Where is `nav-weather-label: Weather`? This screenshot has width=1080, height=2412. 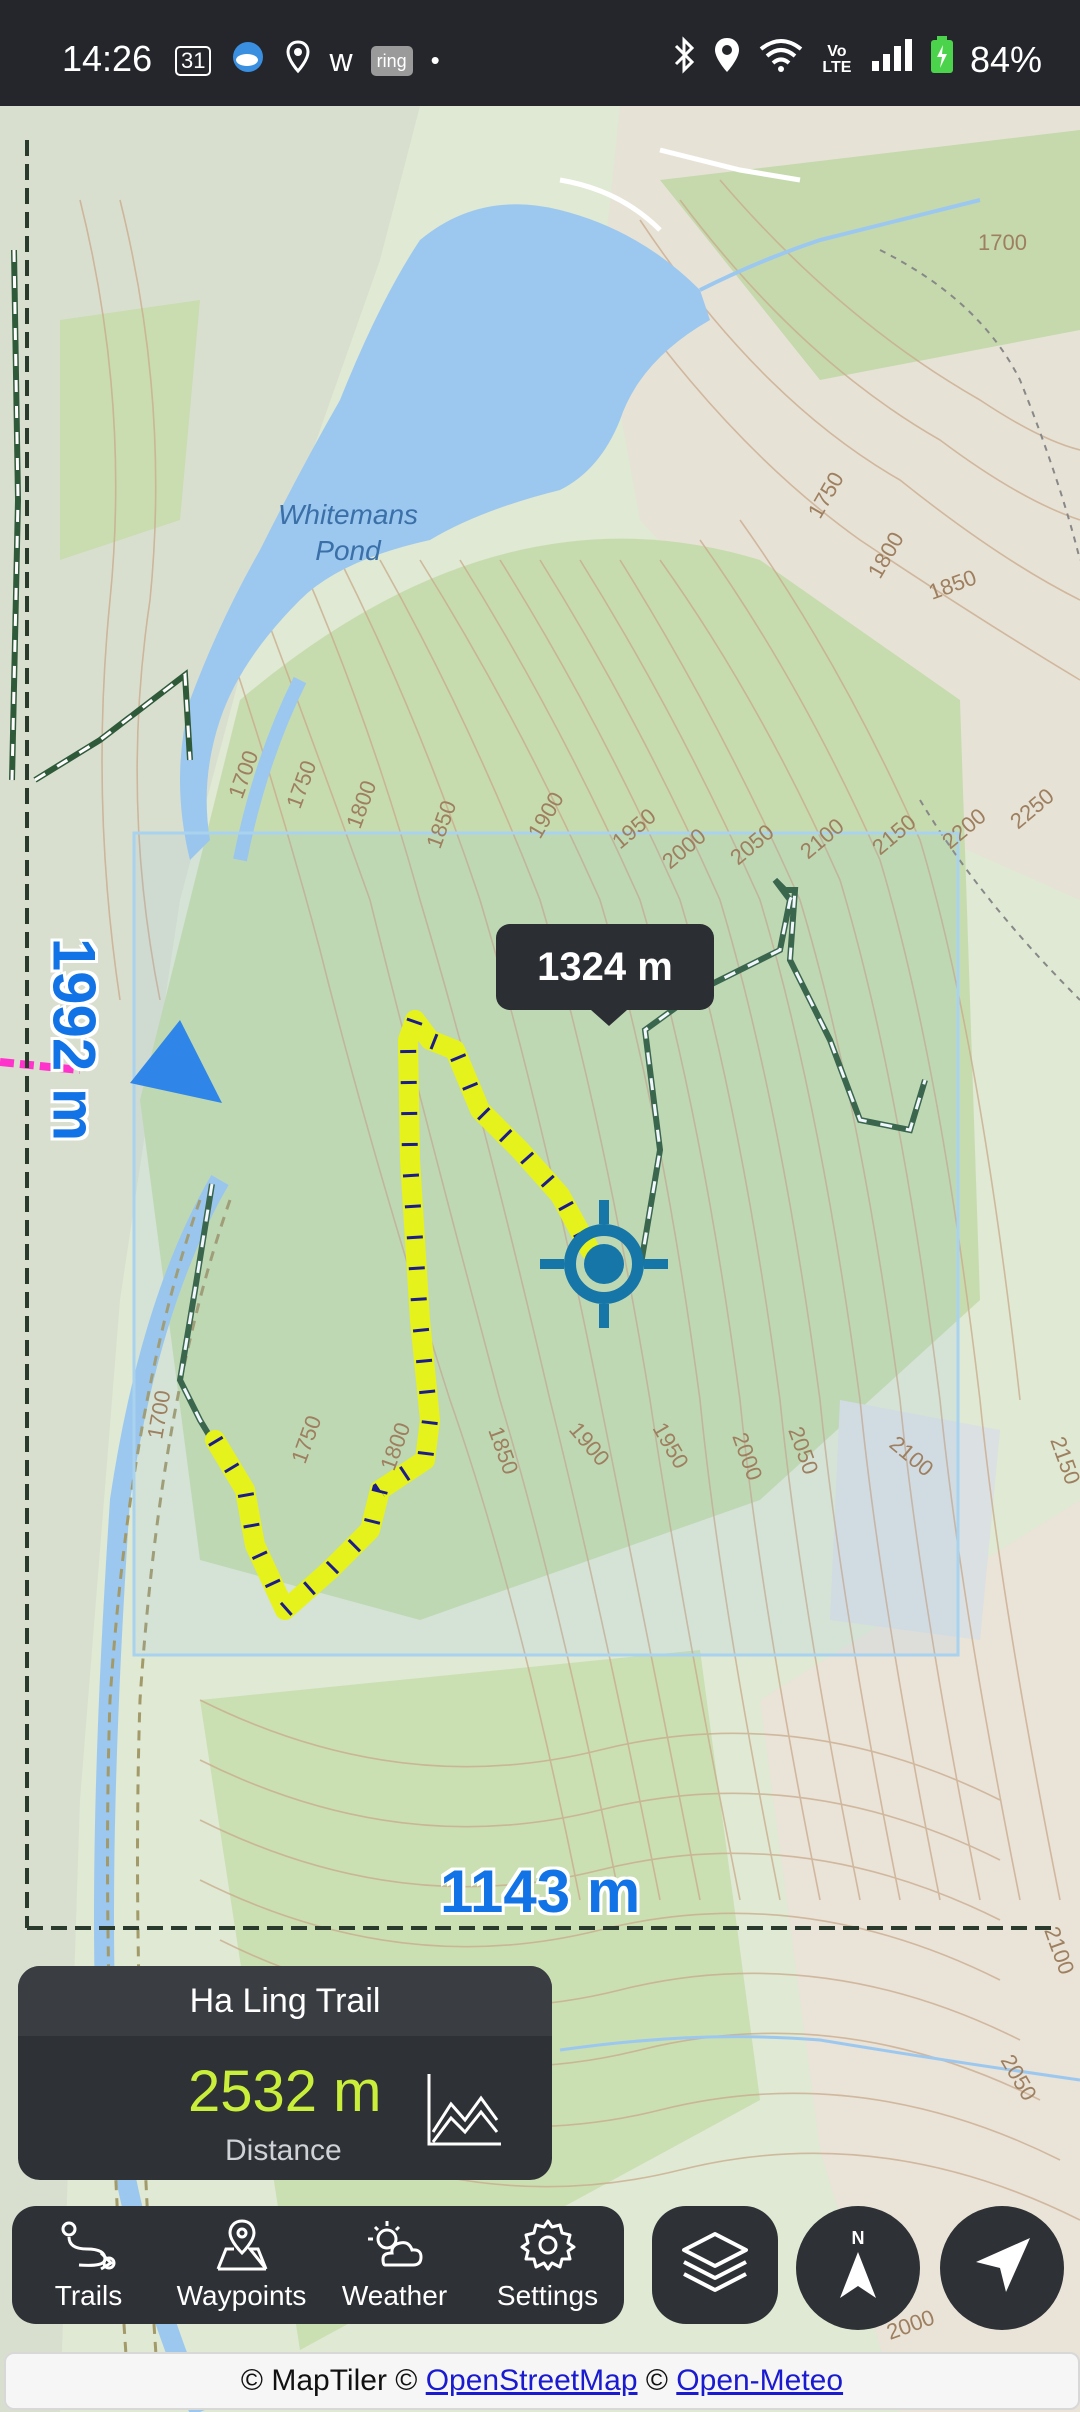 nav-weather-label: Weather is located at coordinates (394, 2295).